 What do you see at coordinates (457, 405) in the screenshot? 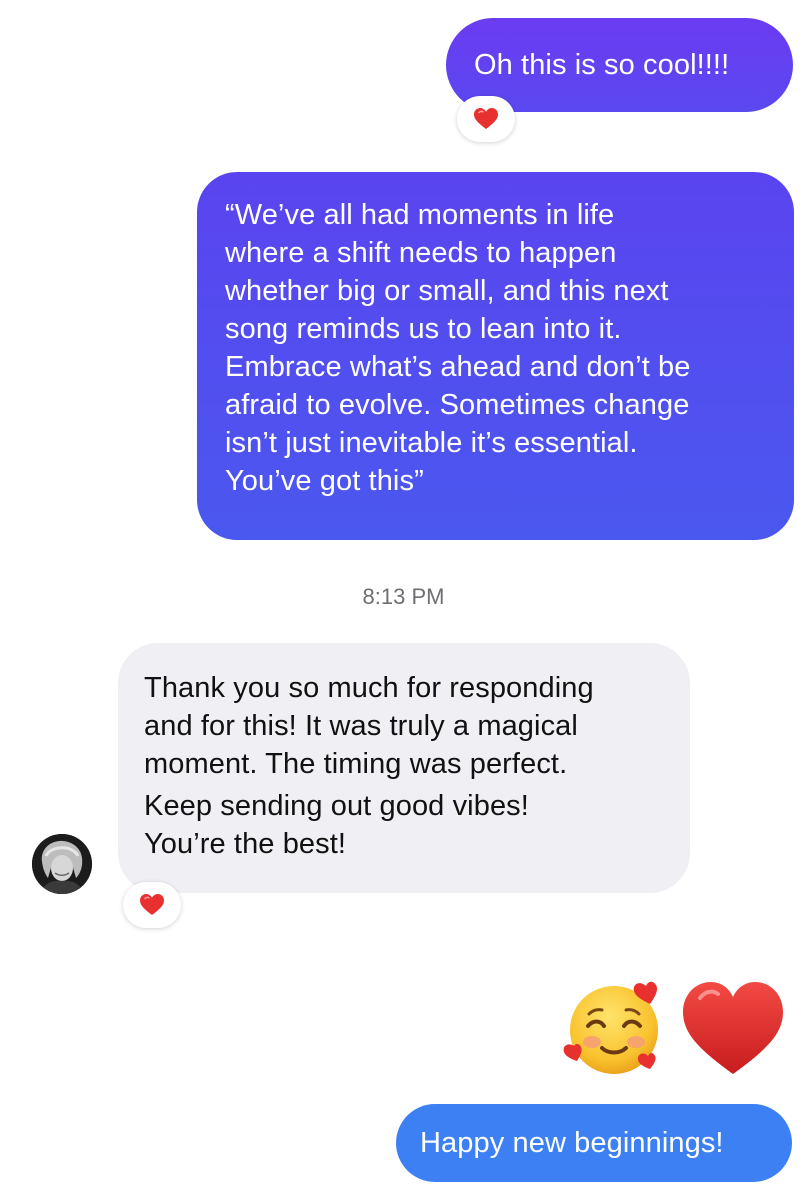
I see `message-text-line: afraid to evolve. Sometimes change` at bounding box center [457, 405].